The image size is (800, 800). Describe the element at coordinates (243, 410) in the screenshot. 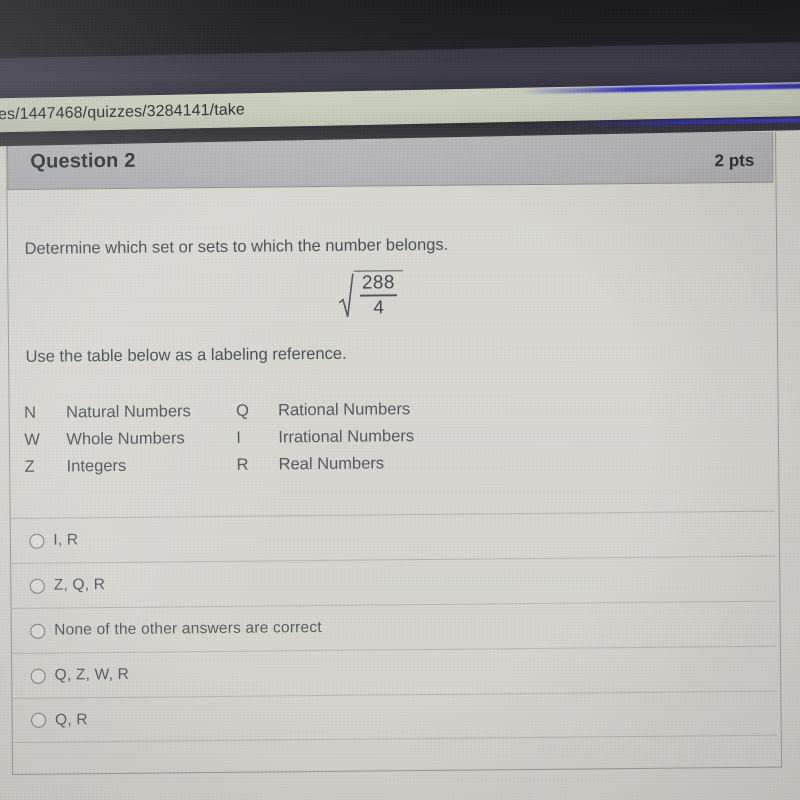

I see `legend-symbol-q: Q` at that location.